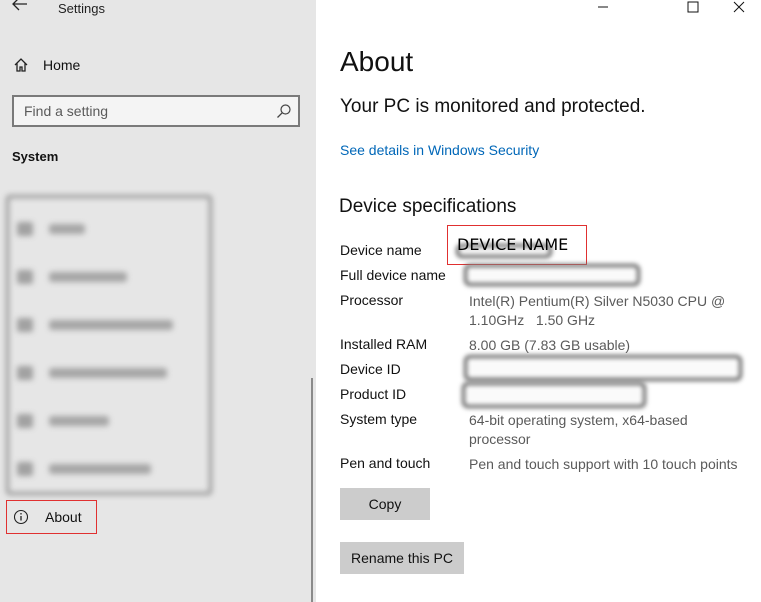 The width and height of the screenshot is (761, 602). Describe the element at coordinates (693, 8) in the screenshot. I see `maximize-icon` at that location.